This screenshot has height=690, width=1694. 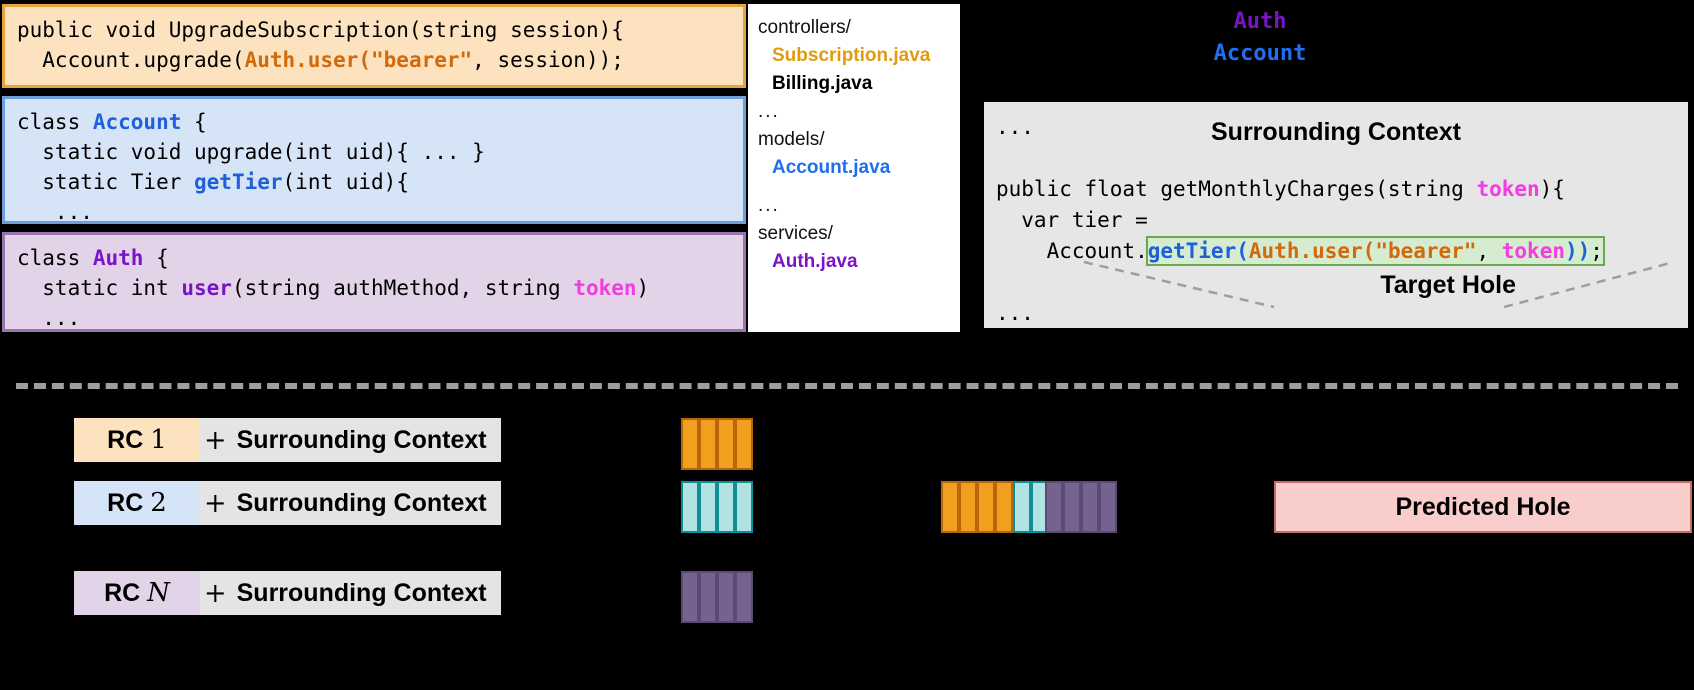 I want to click on code-token: static Tier, so click(x=106, y=182).